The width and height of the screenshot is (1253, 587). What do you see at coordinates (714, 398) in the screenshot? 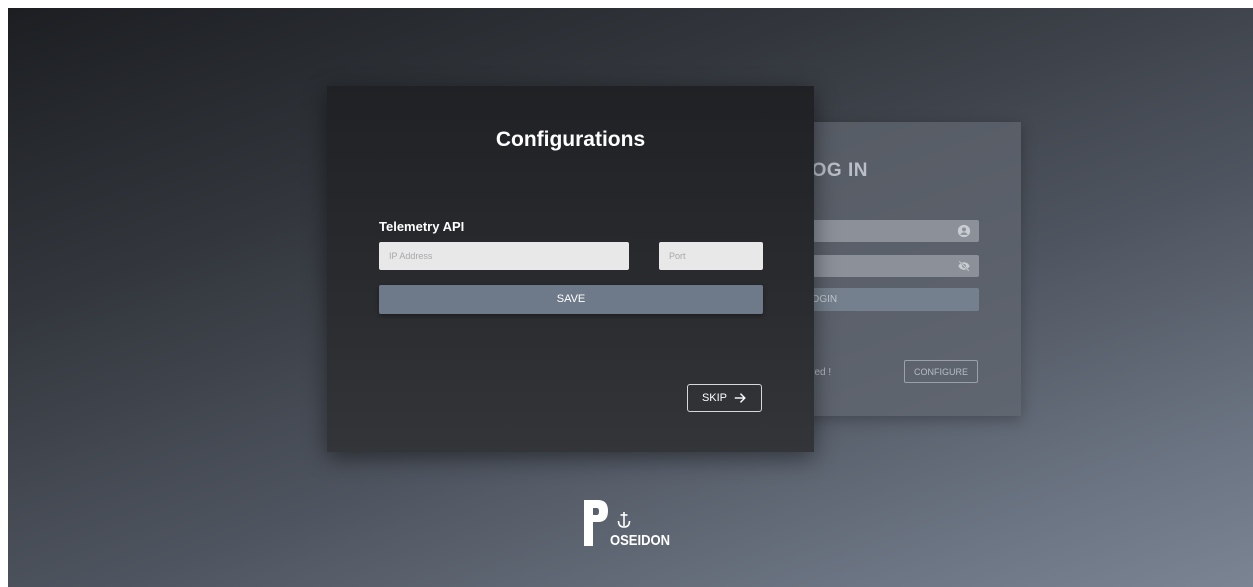
I see `skip-label: SKIP` at bounding box center [714, 398].